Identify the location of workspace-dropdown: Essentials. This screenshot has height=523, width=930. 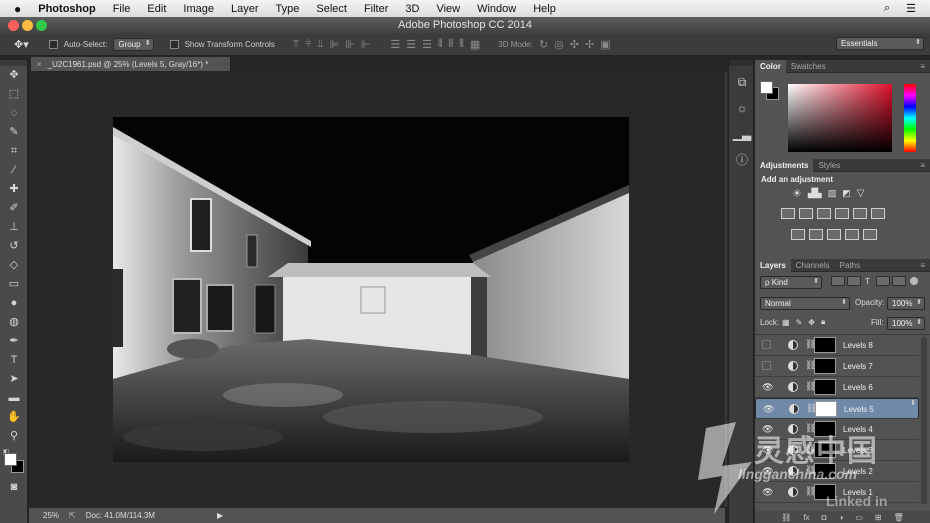
(880, 43).